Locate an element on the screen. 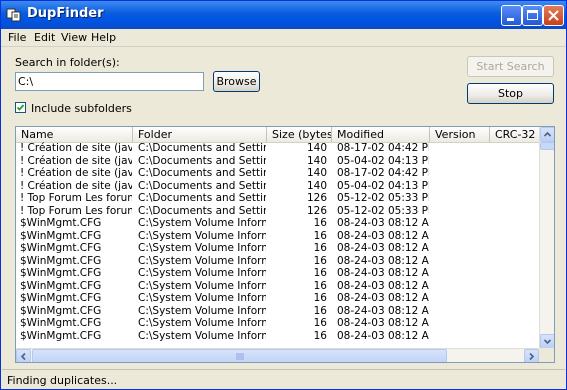 This screenshot has width=567, height=390. column-header-size: Size (bytes) is located at coordinates (299, 134).